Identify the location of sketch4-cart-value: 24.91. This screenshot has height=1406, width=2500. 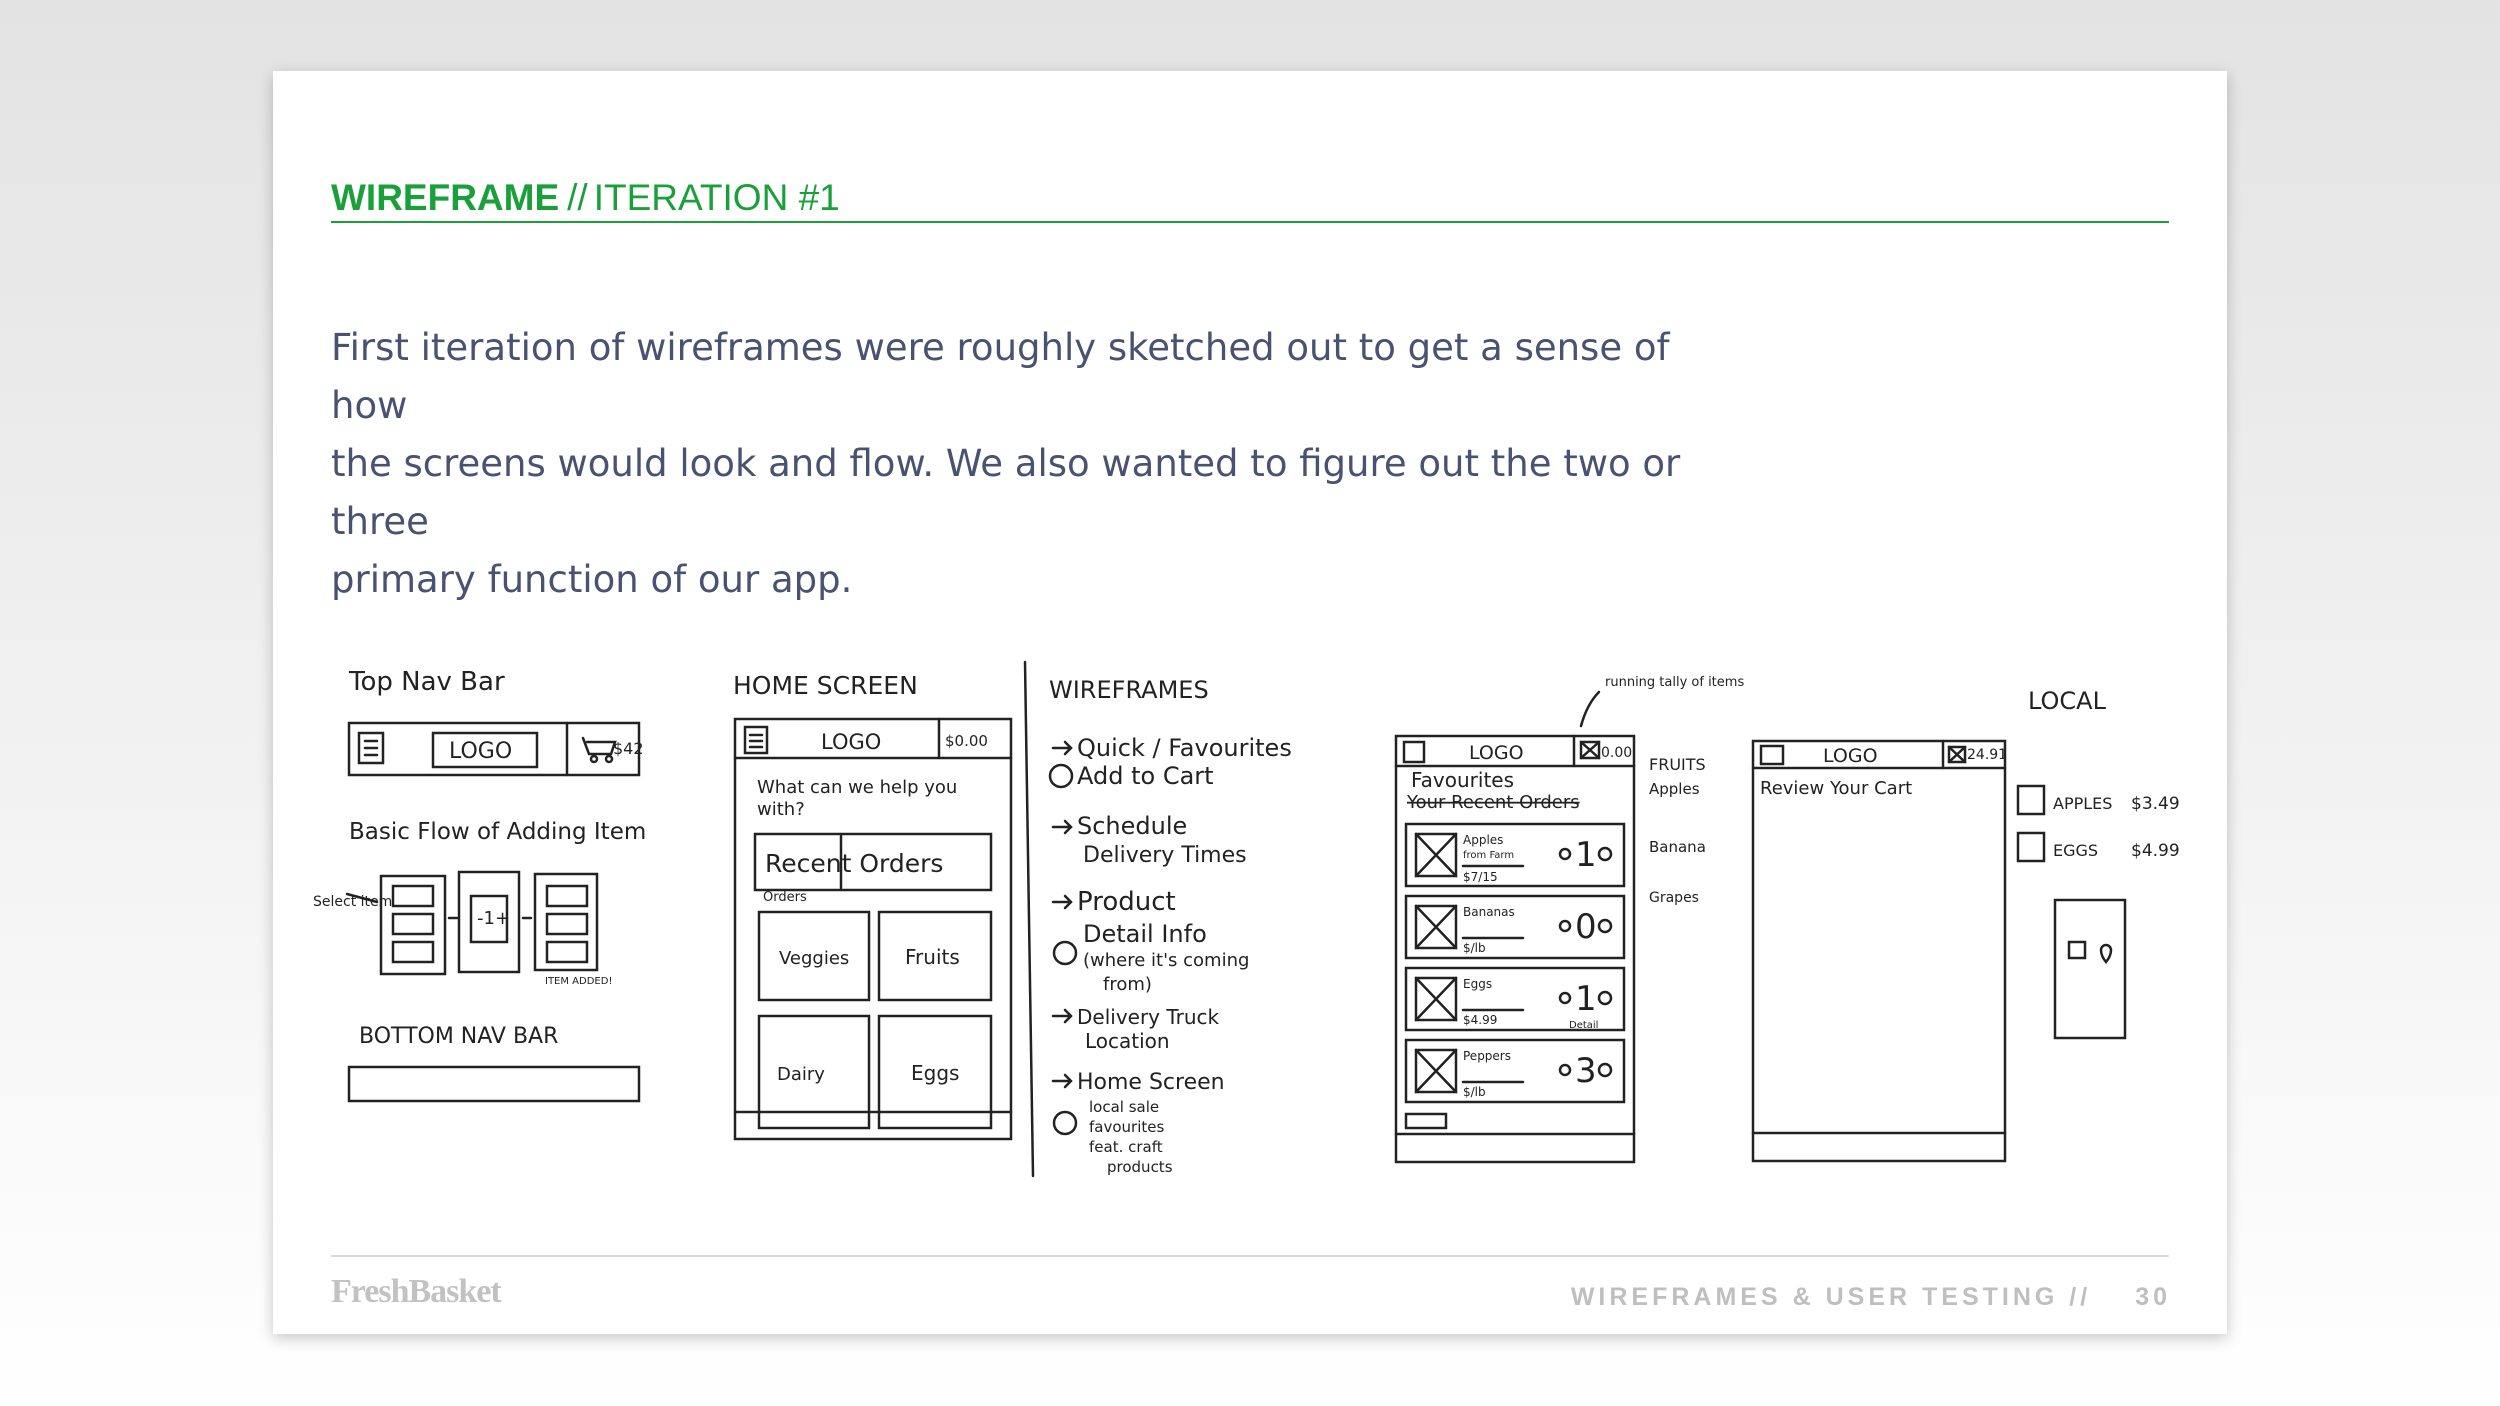
(1987, 755).